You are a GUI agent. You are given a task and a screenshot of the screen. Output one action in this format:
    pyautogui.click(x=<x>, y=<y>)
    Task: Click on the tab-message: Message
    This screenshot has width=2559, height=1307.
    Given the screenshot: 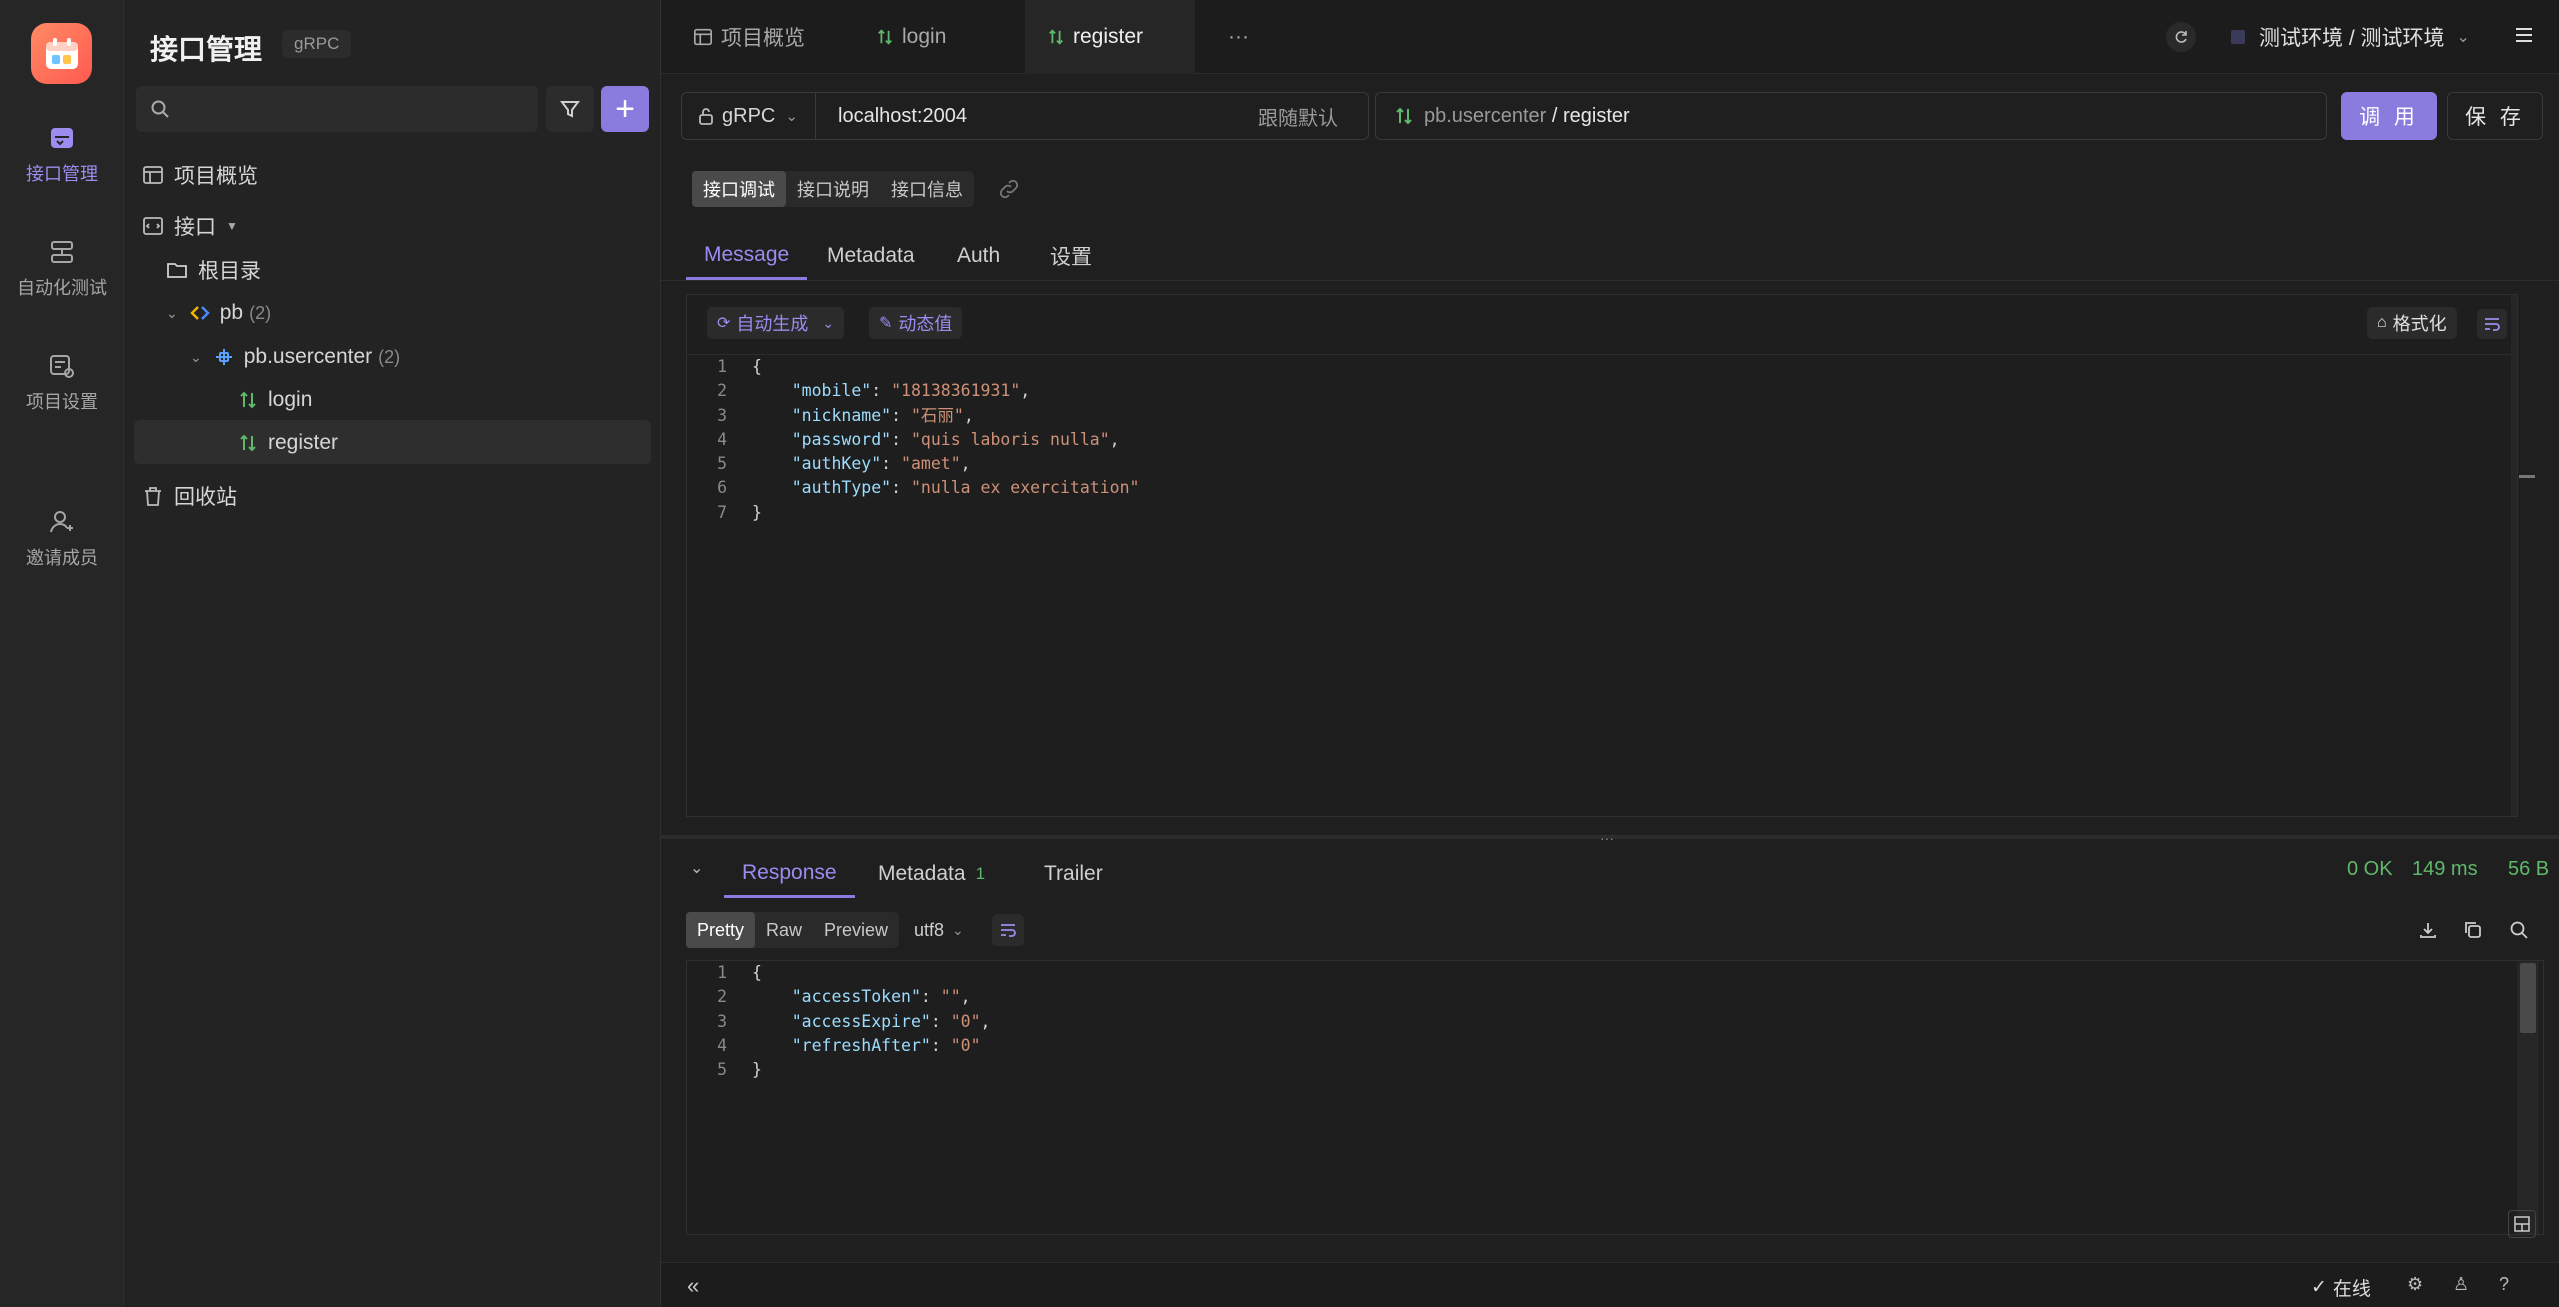 What is the action you would take?
    pyautogui.click(x=747, y=256)
    